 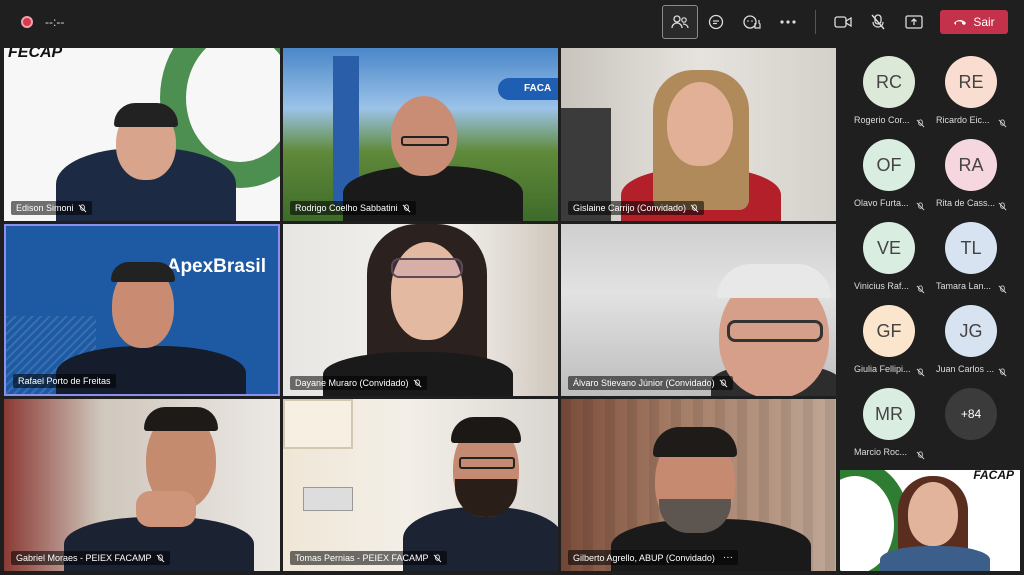 I want to click on share-screen-button, so click(x=914, y=22).